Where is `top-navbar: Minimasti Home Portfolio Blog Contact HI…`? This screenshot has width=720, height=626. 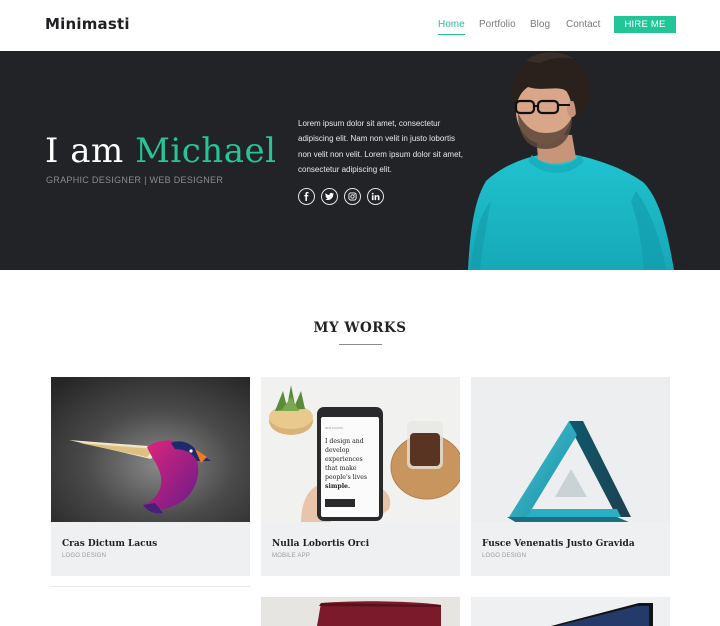 top-navbar: Minimasti Home Portfolio Blog Contact HI… is located at coordinates (360, 25).